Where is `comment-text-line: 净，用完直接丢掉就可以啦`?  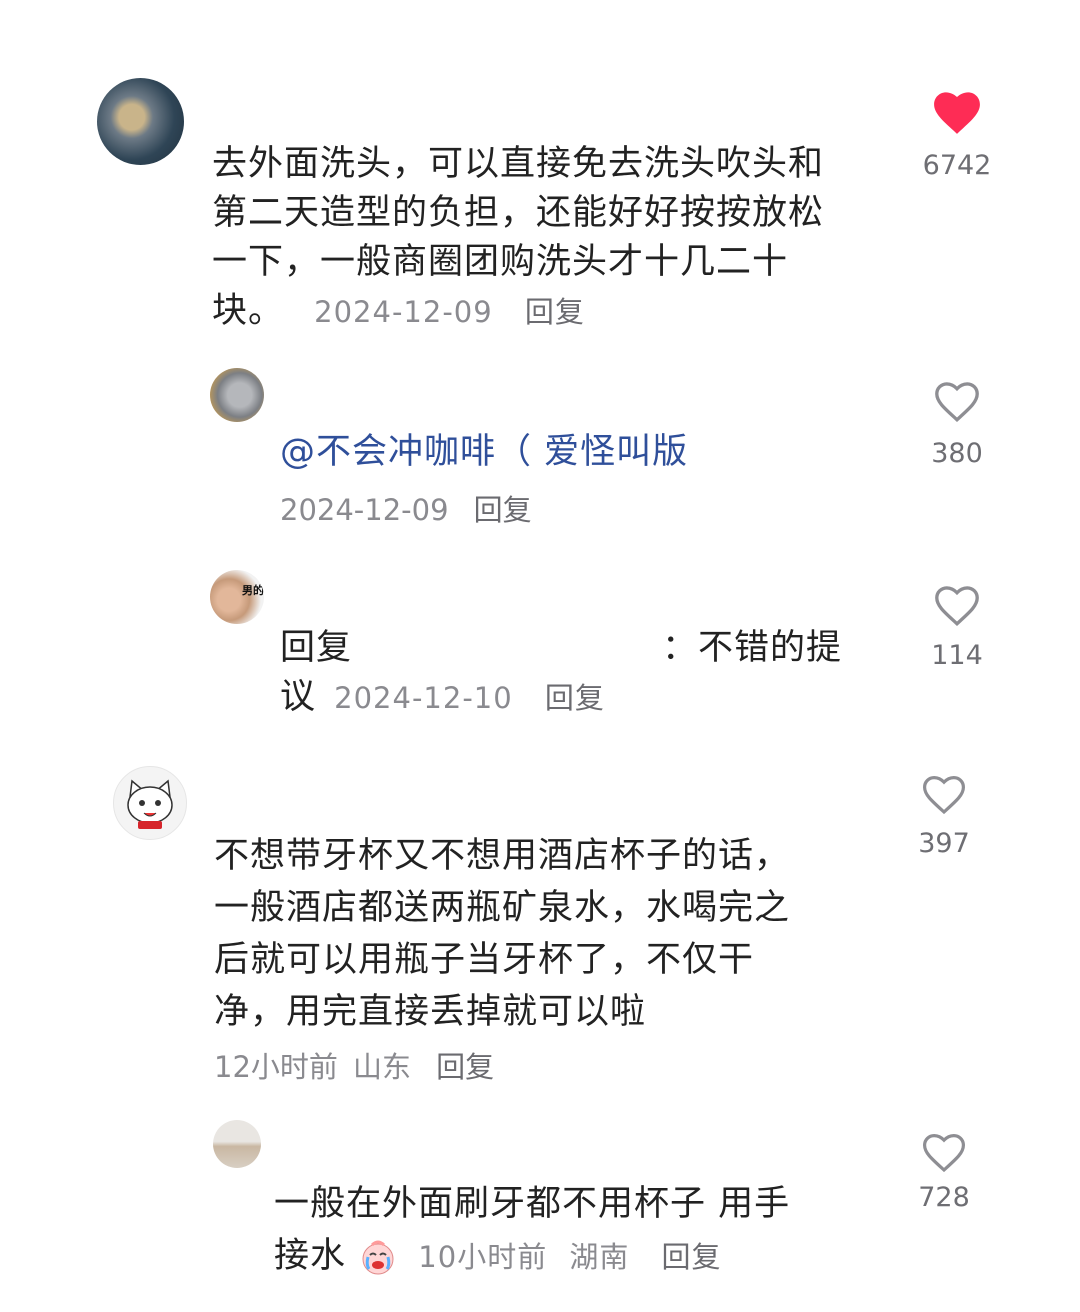
comment-text-line: 净，用完直接丢掉就可以啦 is located at coordinates (430, 1012).